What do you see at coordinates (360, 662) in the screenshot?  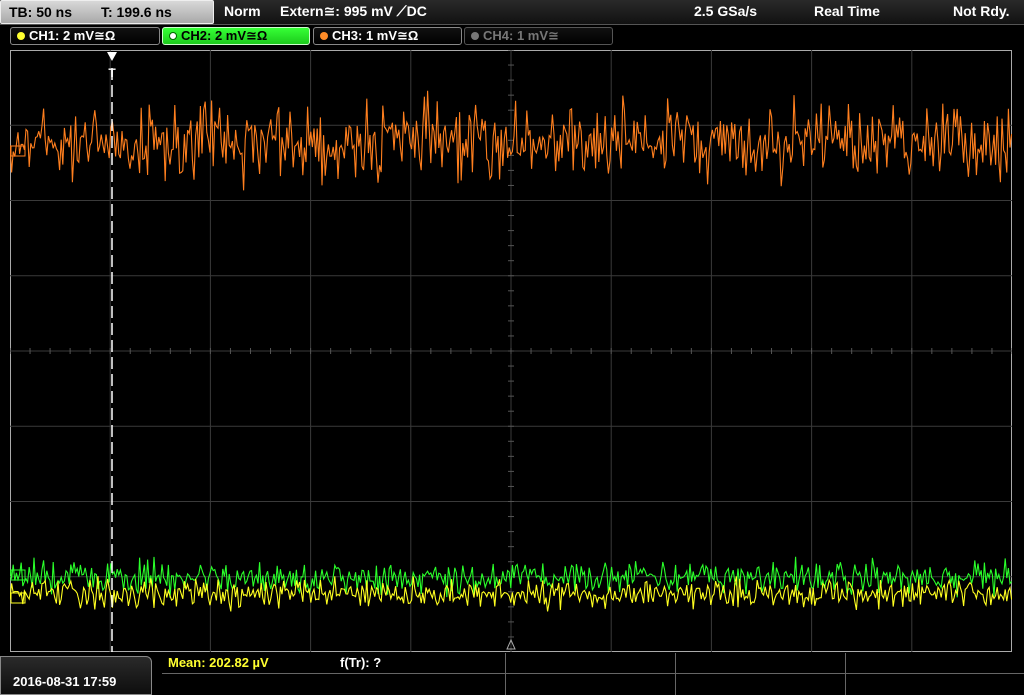 I see `freq-measurement: f(Tr): ?` at bounding box center [360, 662].